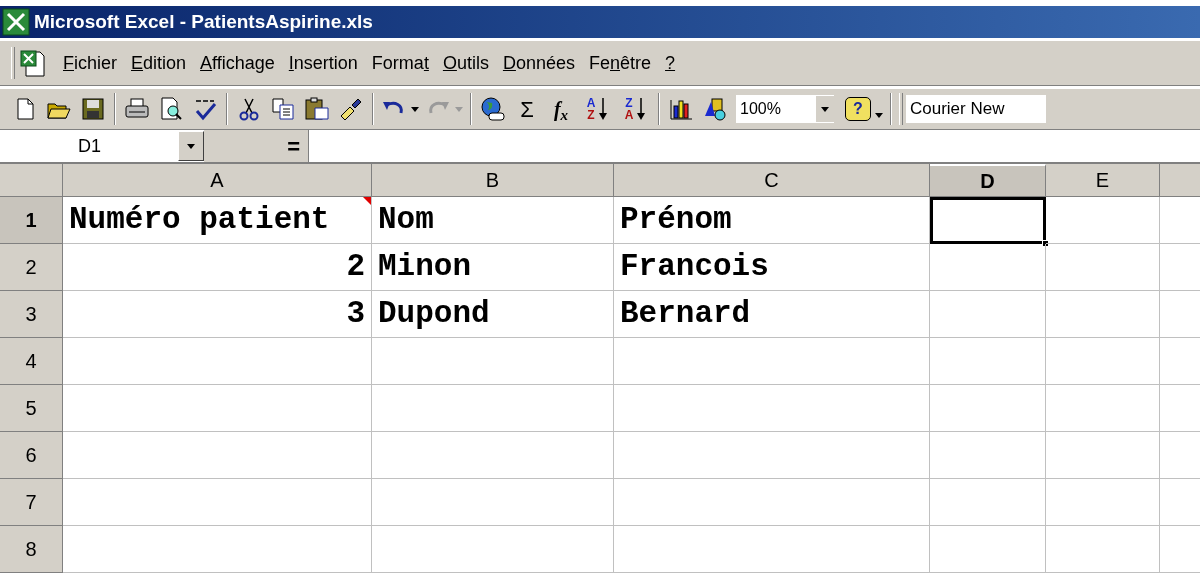 This screenshot has height=577, width=1200. I want to click on fill-handle, so click(1045, 243).